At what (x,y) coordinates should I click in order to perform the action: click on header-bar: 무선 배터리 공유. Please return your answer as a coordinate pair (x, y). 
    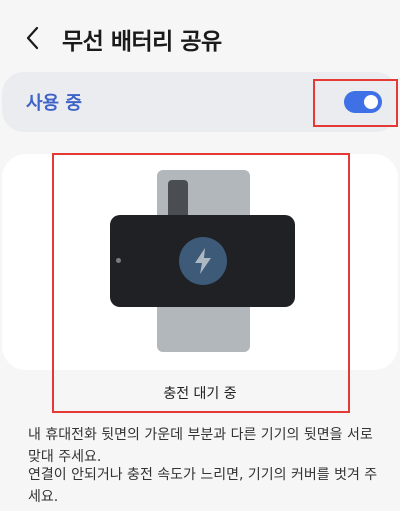
    Looking at the image, I should click on (200, 35).